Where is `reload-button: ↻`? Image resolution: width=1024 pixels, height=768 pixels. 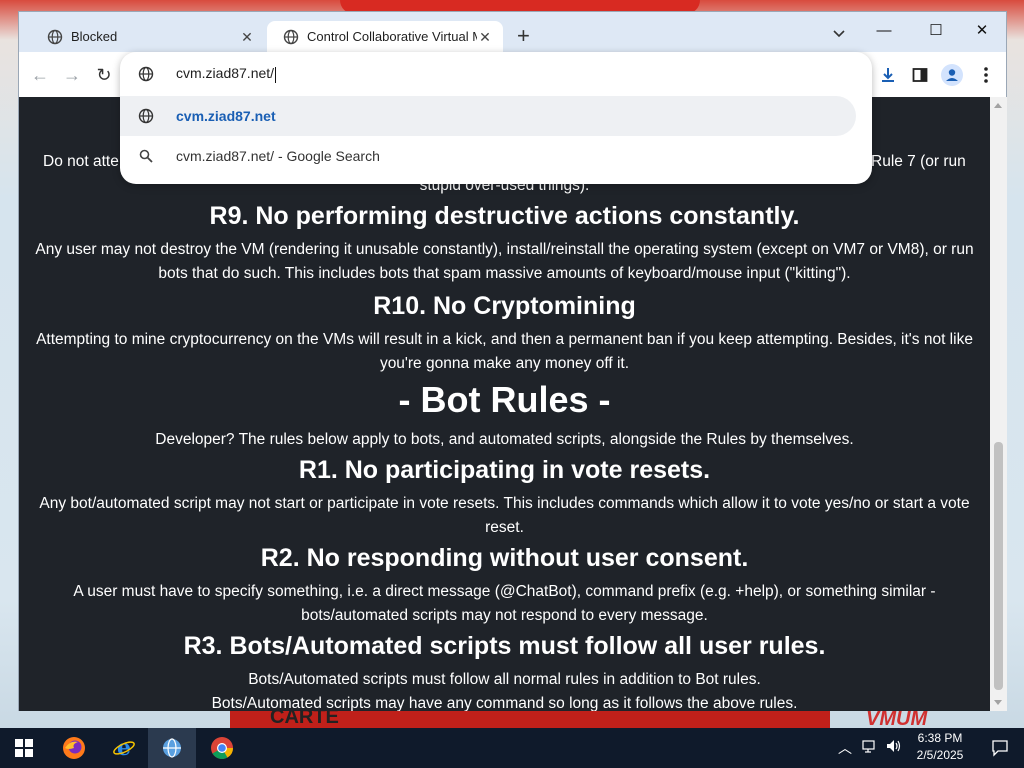
reload-button: ↻ is located at coordinates (104, 75).